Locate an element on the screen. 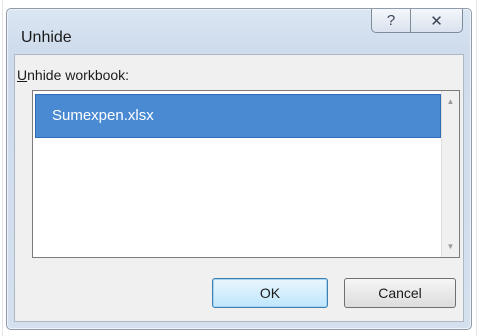 The image size is (480, 336). close-icon: ✕ is located at coordinates (436, 21).